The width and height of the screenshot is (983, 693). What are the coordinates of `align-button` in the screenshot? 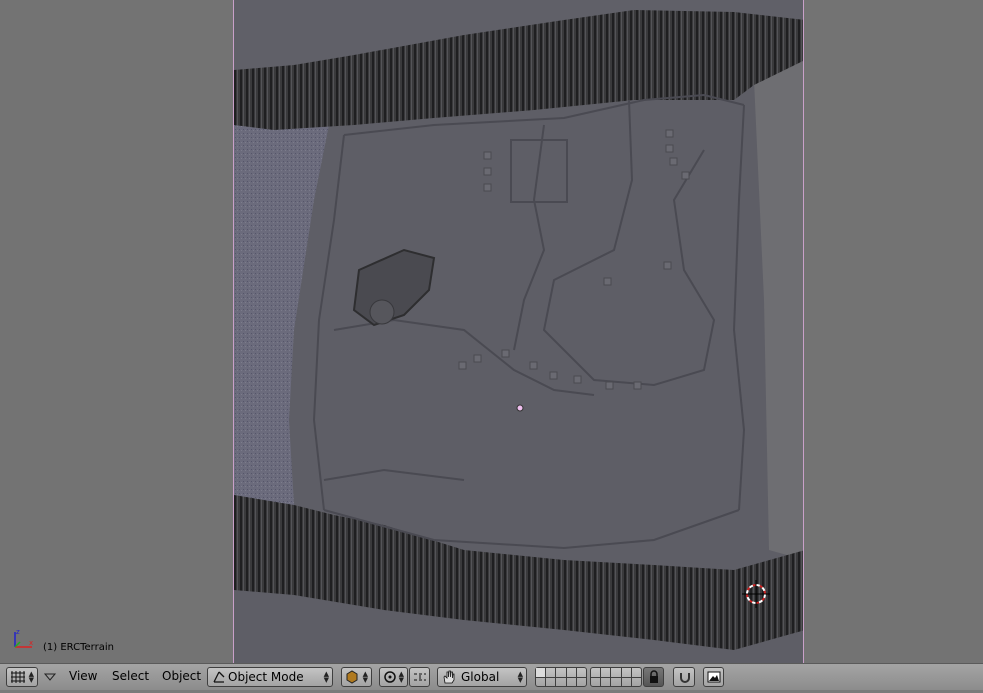 It's located at (419, 677).